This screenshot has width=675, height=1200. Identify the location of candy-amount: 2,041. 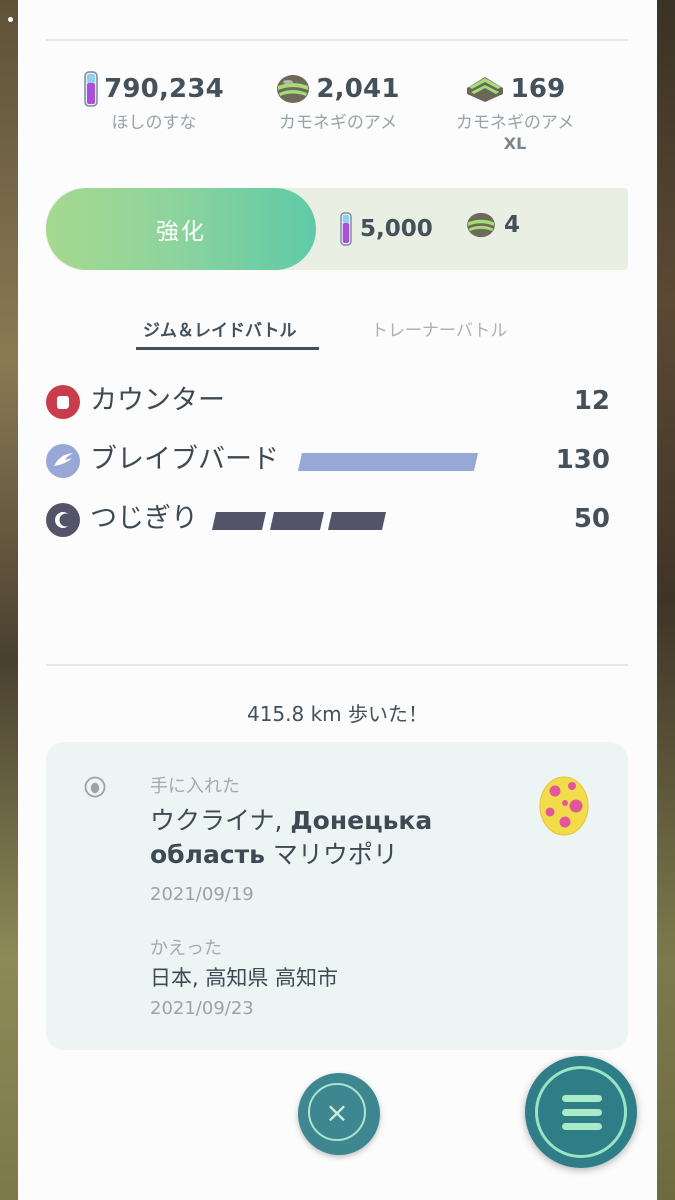
(358, 89).